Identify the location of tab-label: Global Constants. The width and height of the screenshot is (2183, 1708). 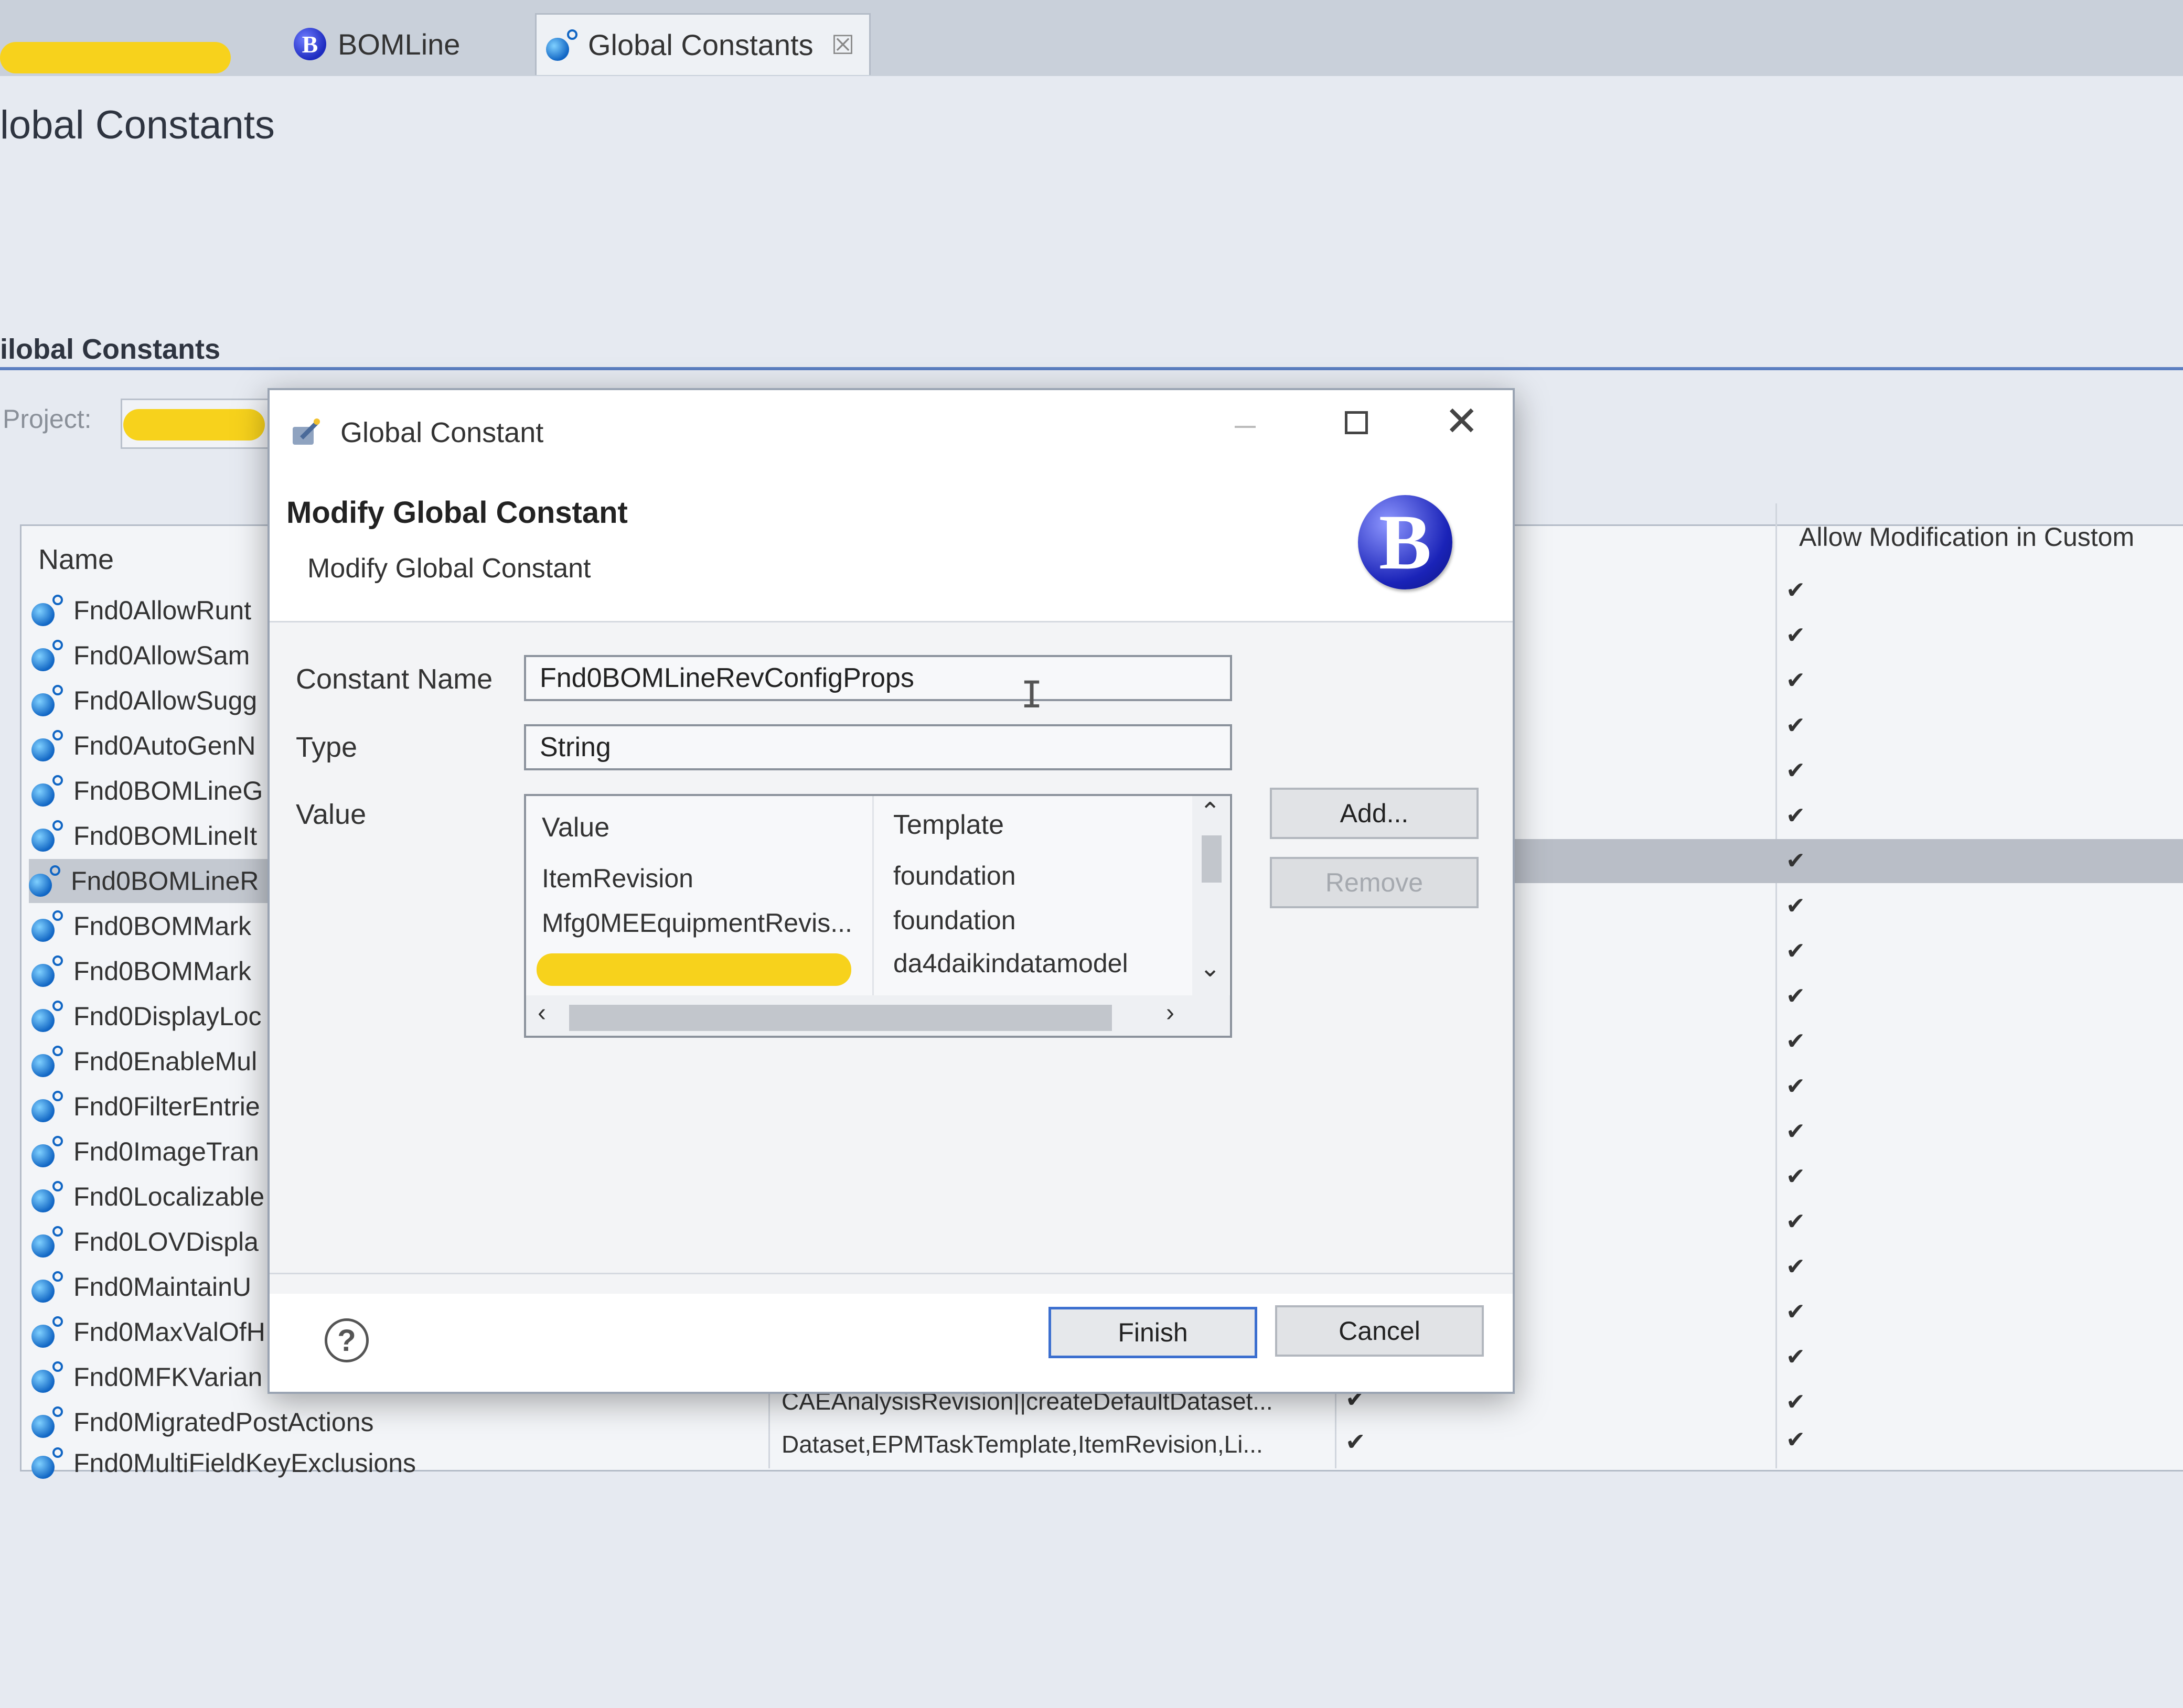
(701, 44).